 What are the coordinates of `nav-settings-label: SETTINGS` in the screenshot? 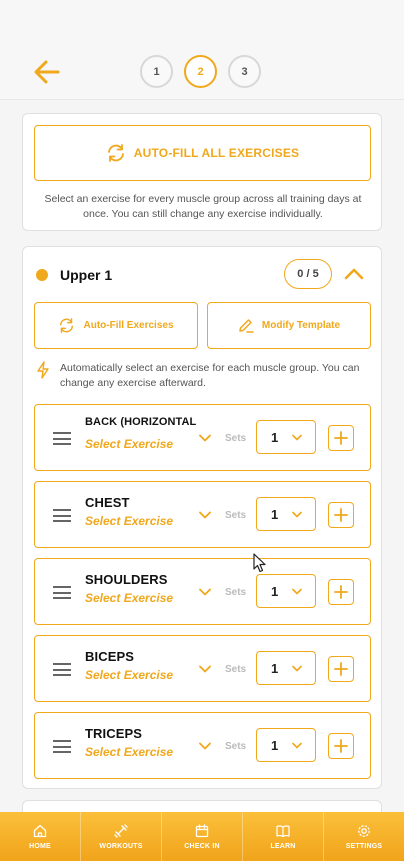 It's located at (364, 846).